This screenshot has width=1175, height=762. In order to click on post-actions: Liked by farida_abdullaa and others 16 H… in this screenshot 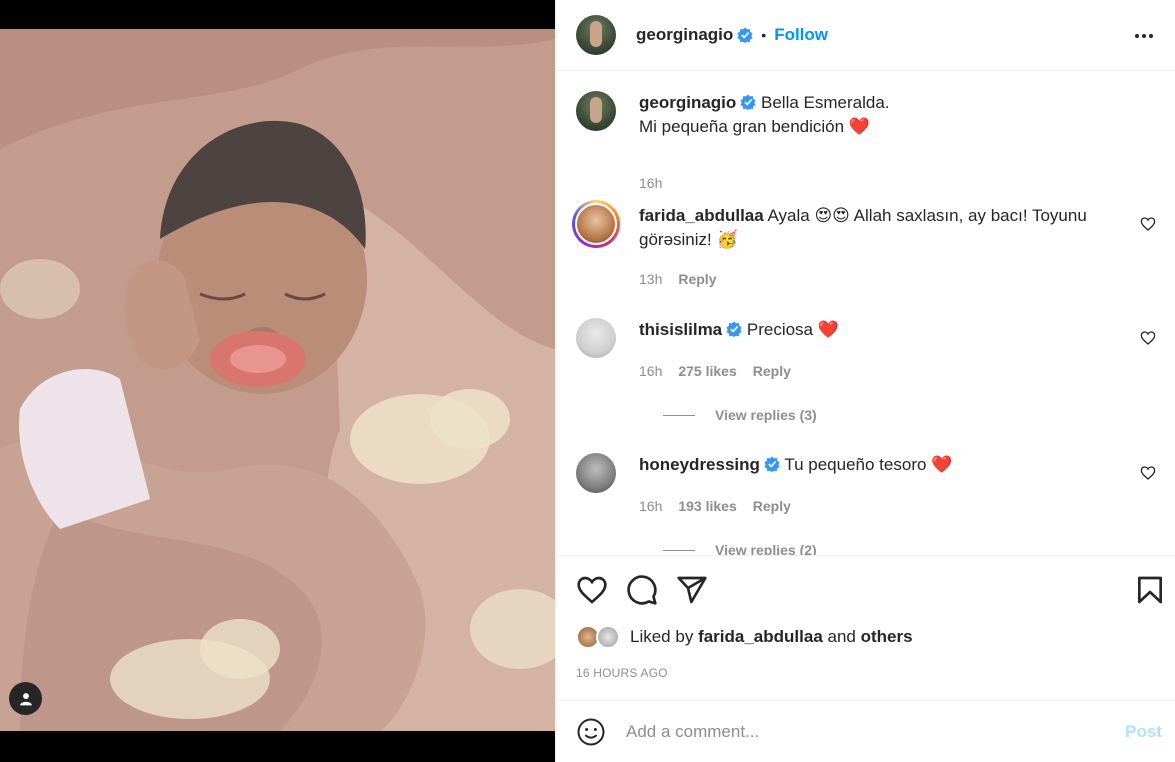, I will do `click(865, 627)`.